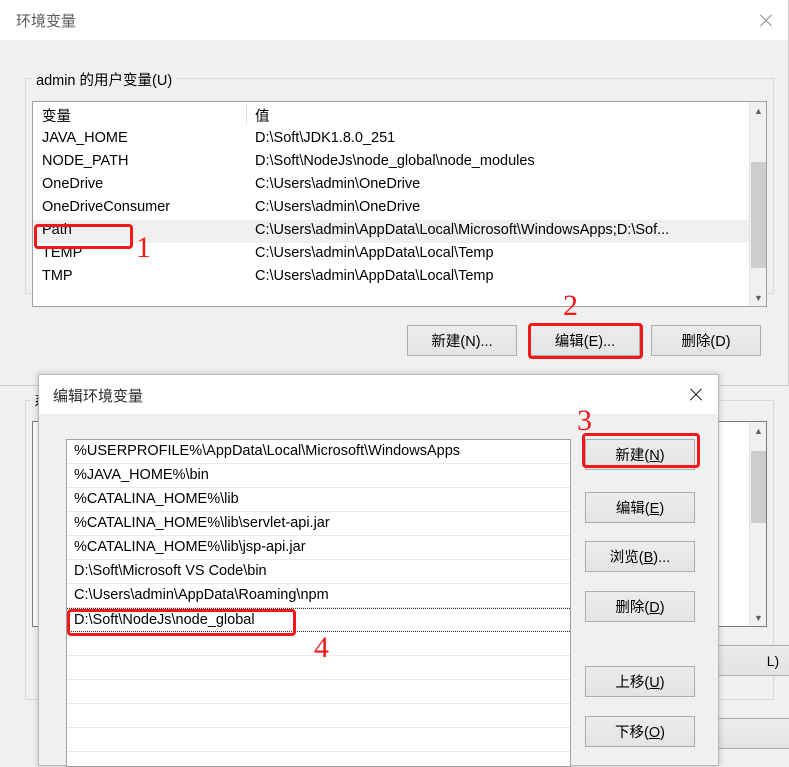  What do you see at coordinates (62, 253) in the screenshot?
I see `variable-name-cell: TEMP` at bounding box center [62, 253].